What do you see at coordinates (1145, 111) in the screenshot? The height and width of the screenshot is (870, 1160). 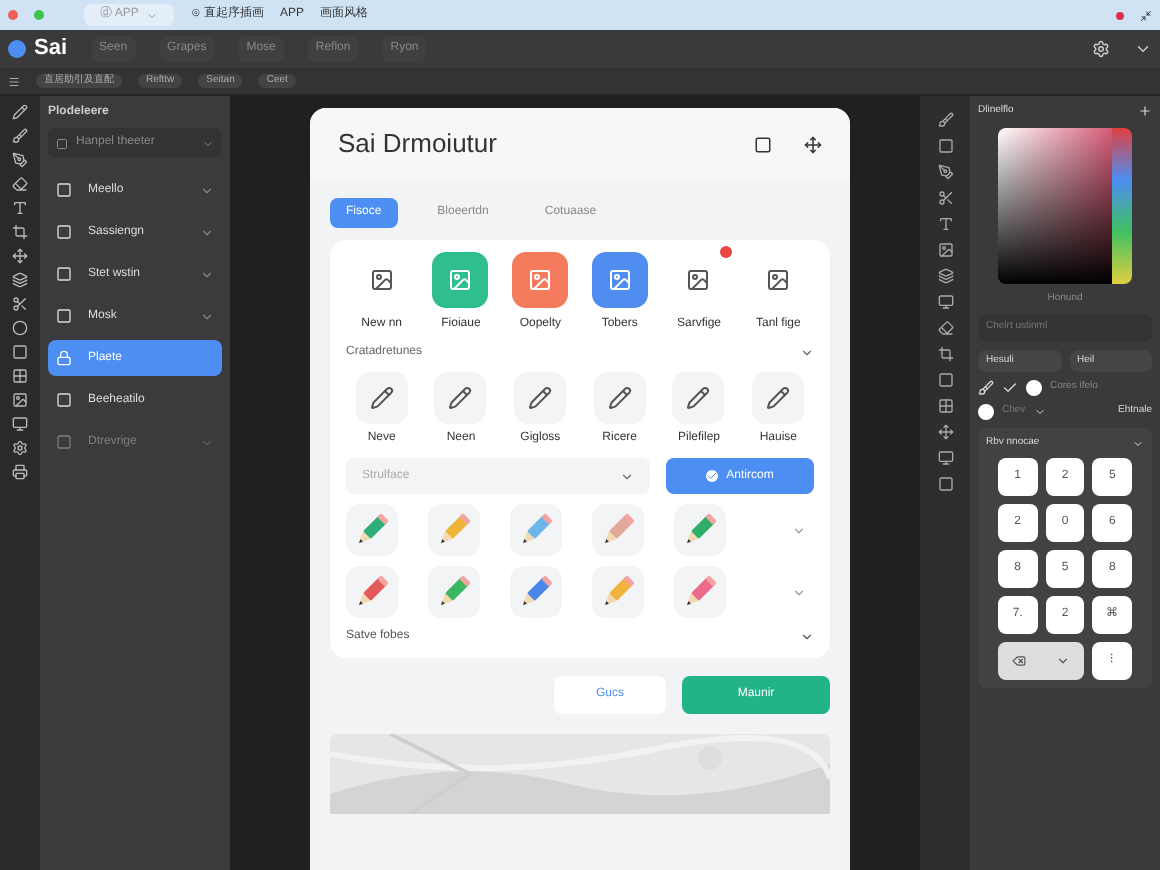 I see `add-icon` at bounding box center [1145, 111].